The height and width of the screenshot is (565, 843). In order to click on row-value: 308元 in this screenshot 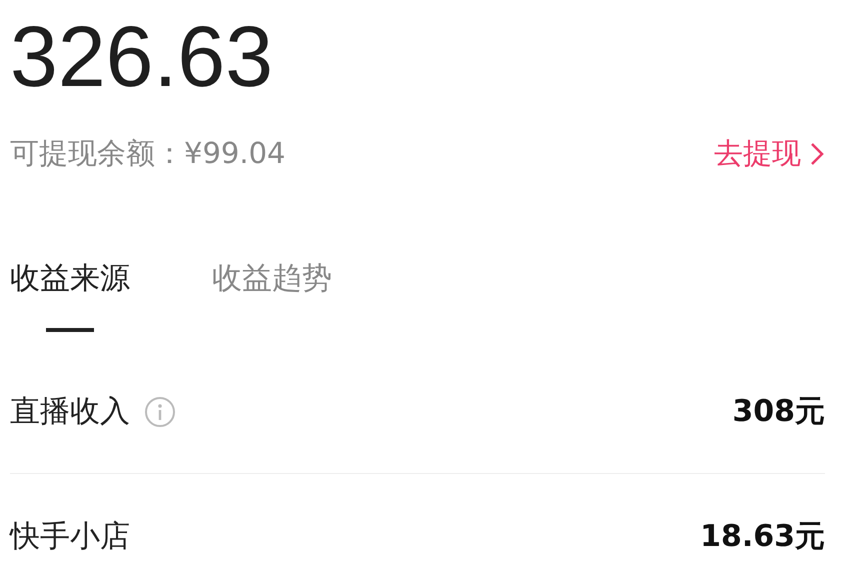, I will do `click(778, 412)`.